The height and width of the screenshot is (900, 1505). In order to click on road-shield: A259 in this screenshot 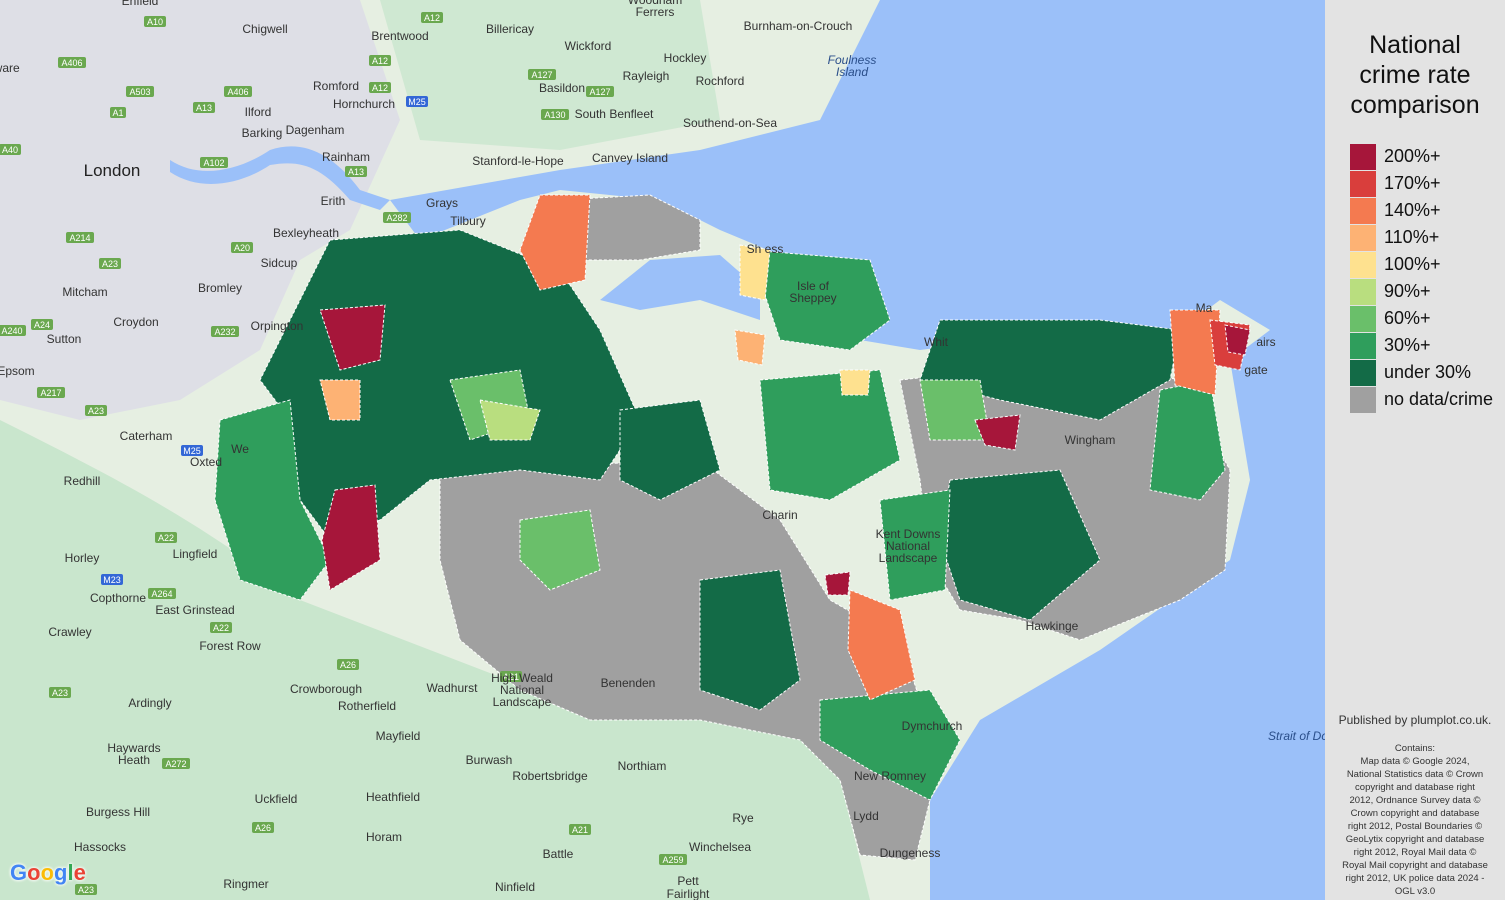, I will do `click(673, 859)`.